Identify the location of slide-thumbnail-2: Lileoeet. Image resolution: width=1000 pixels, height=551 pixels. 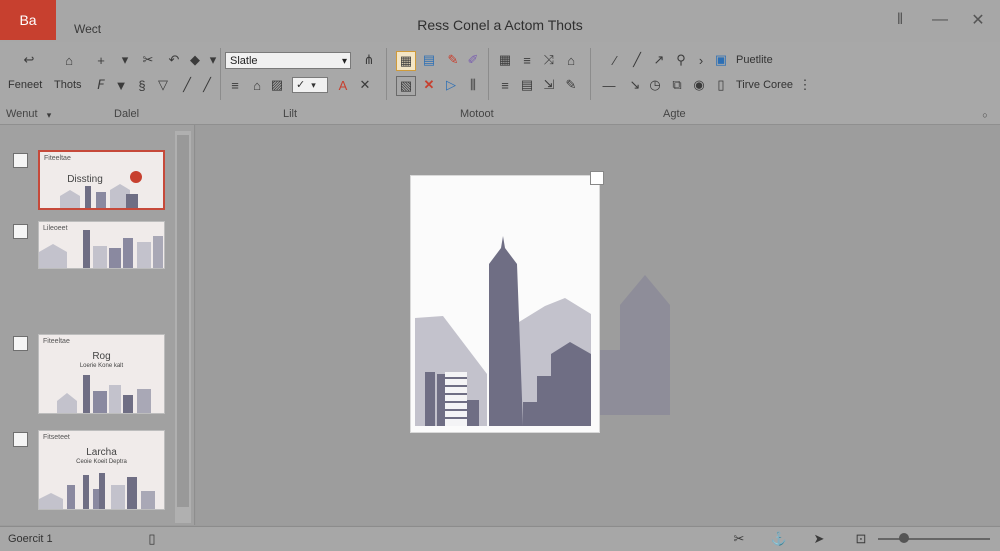
(101, 245).